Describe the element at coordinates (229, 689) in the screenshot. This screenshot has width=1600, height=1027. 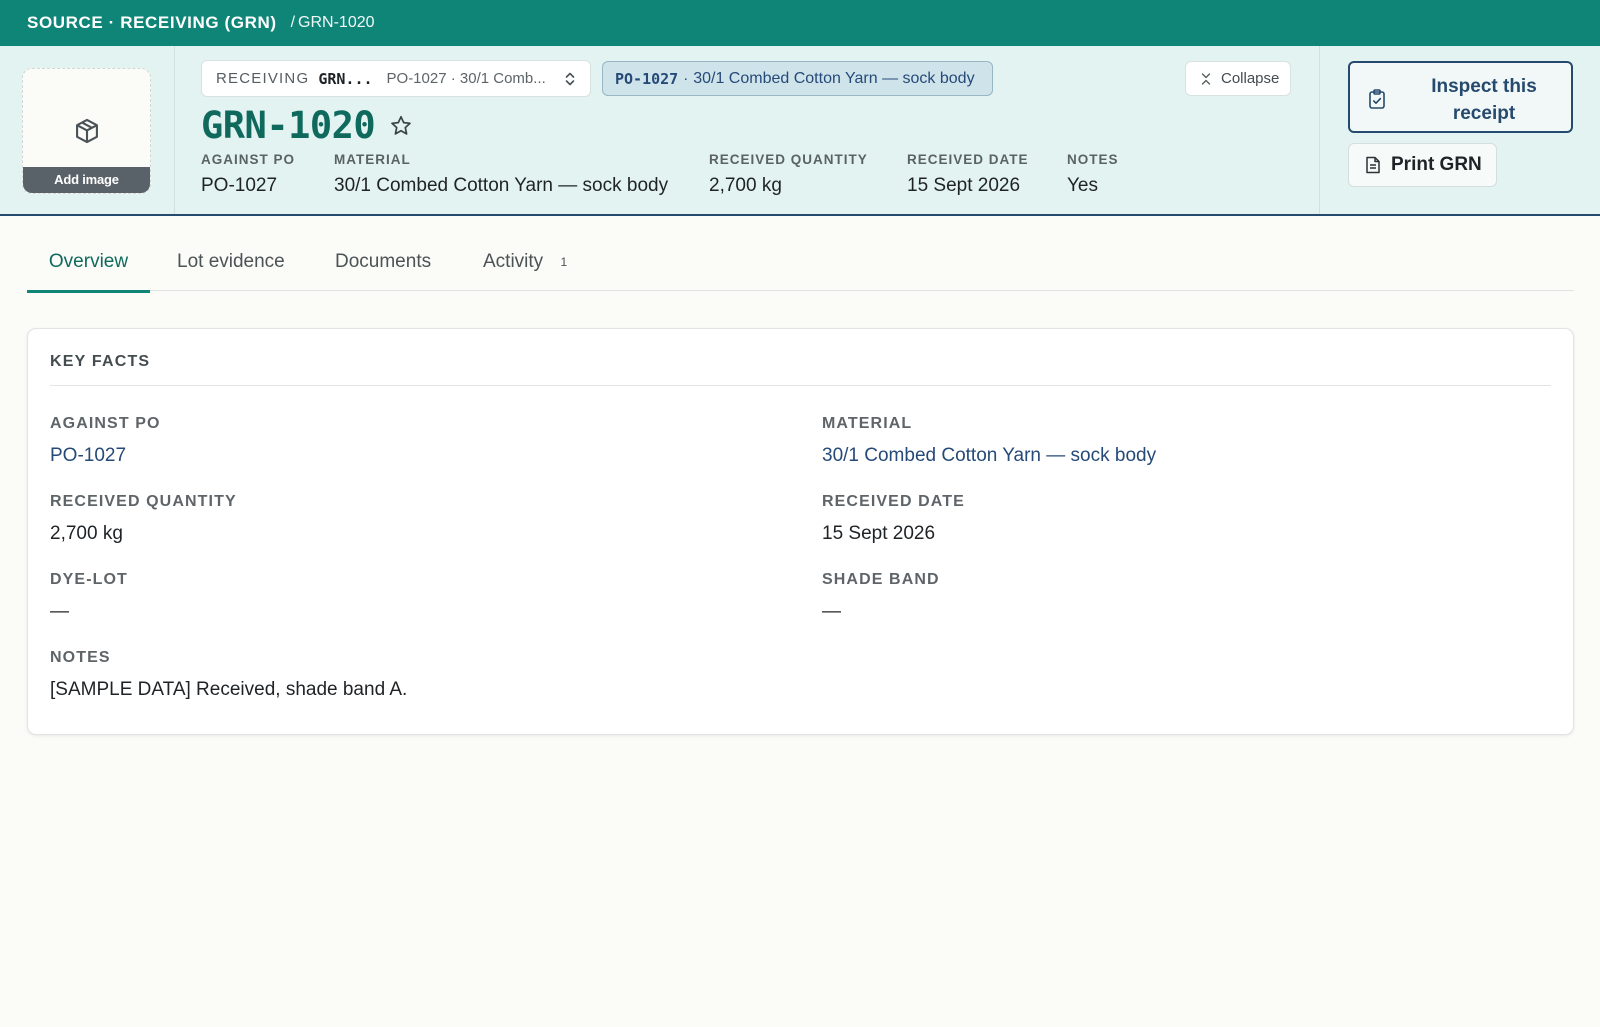
I see `fact-value: [SAMPLE DATA] Received, shade band A.` at that location.